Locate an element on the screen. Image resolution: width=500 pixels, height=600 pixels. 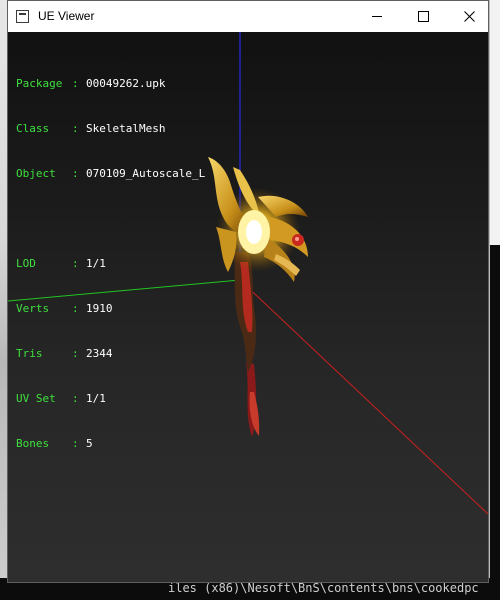
minimize-button is located at coordinates (377, 16).